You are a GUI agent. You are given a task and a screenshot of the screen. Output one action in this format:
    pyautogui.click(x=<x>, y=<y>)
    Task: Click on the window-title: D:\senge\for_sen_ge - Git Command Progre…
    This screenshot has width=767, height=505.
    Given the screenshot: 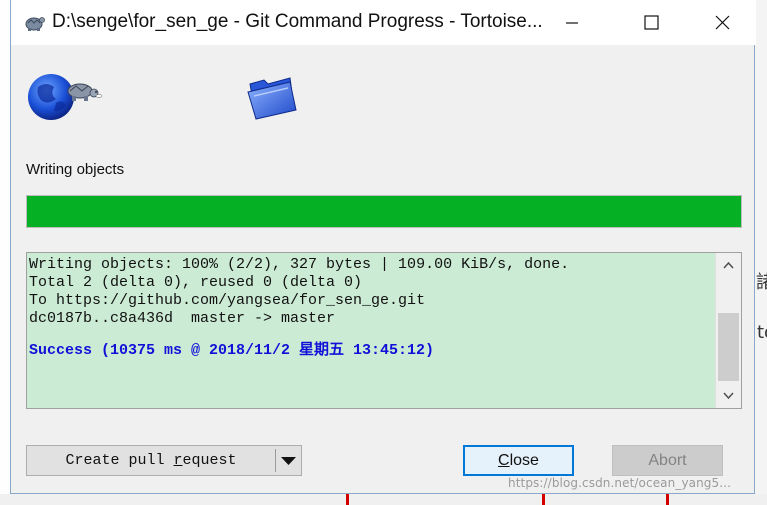 What is the action you would take?
    pyautogui.click(x=297, y=21)
    